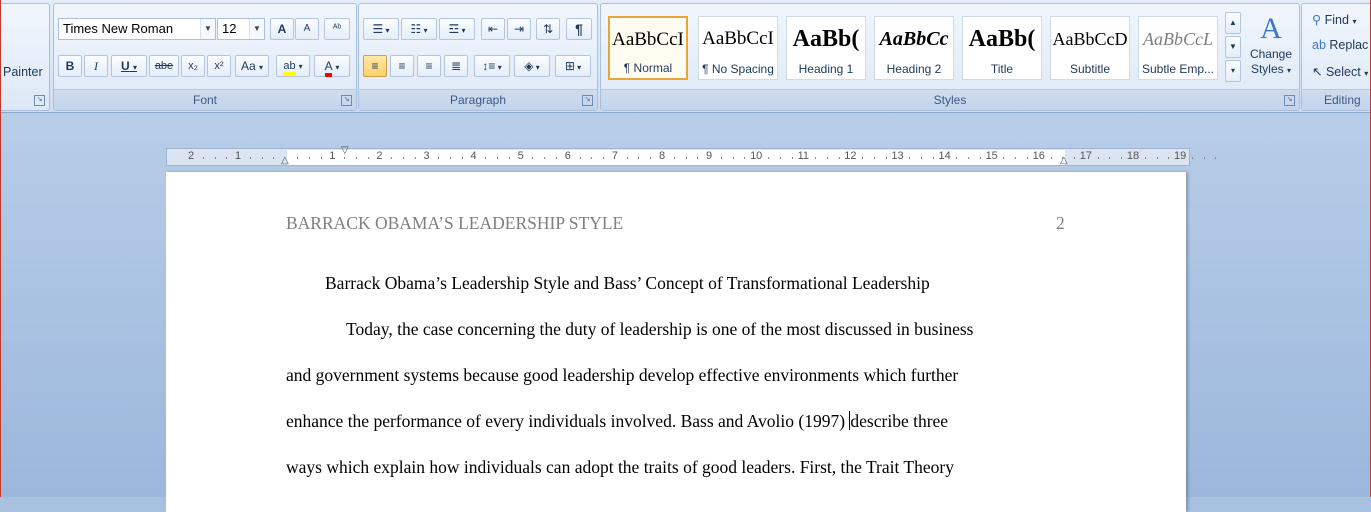 This screenshot has width=1371, height=512. Describe the element at coordinates (492, 66) in the screenshot. I see `line-spacing-button: ↕≡ ▾` at that location.